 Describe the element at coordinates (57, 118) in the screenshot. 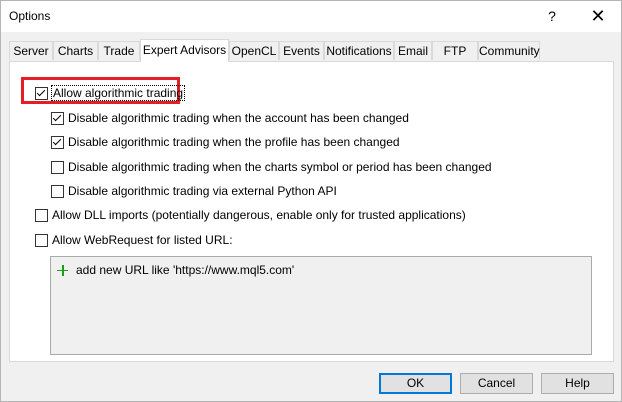

I see `disable-on-account-change-checkbox` at that location.